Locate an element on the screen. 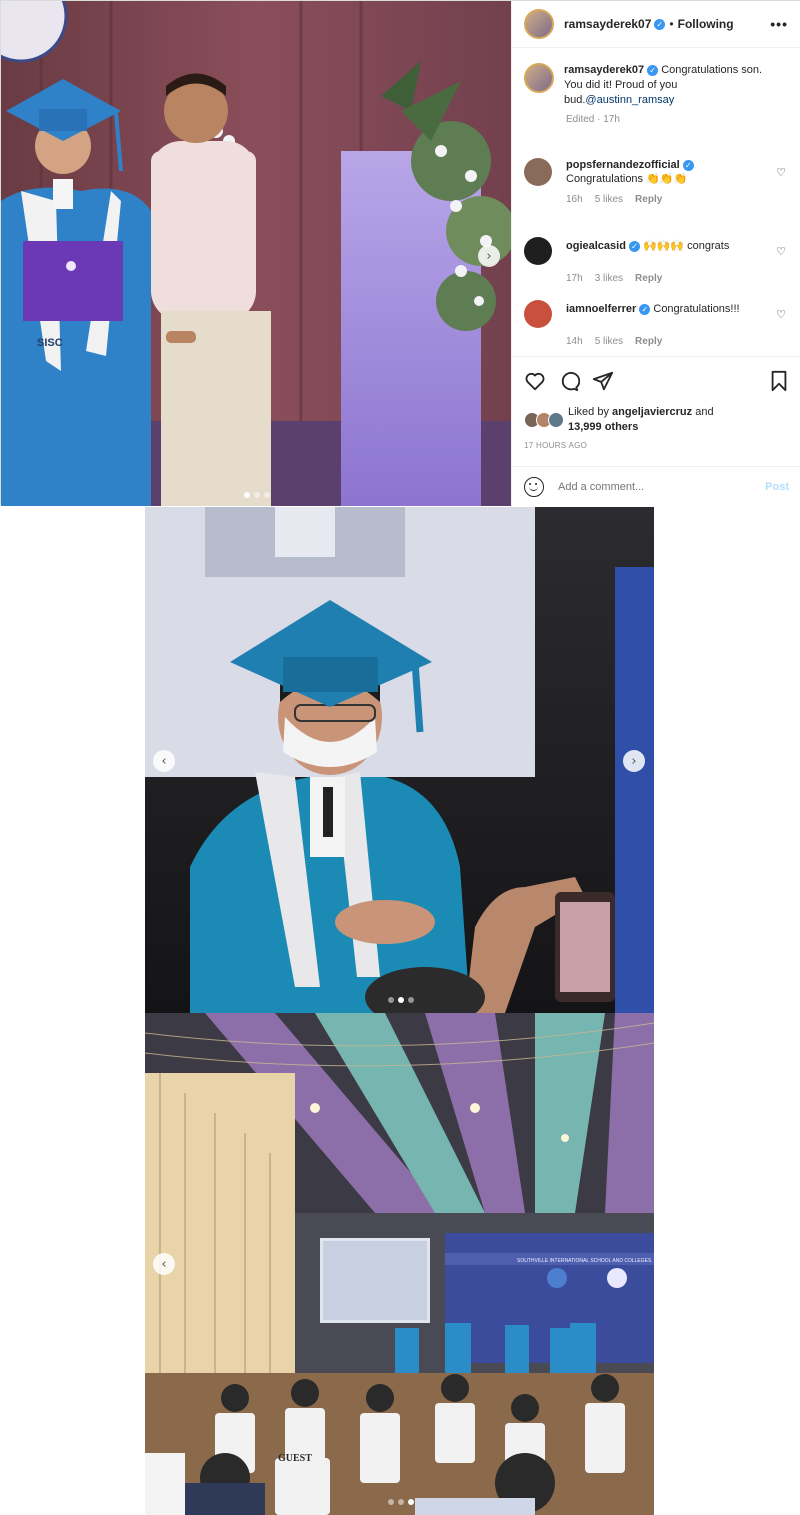 This screenshot has width=800, height=1515. comment-body: iamnoelferrer ✓ Congratulations!!! is located at coordinates (666, 308).